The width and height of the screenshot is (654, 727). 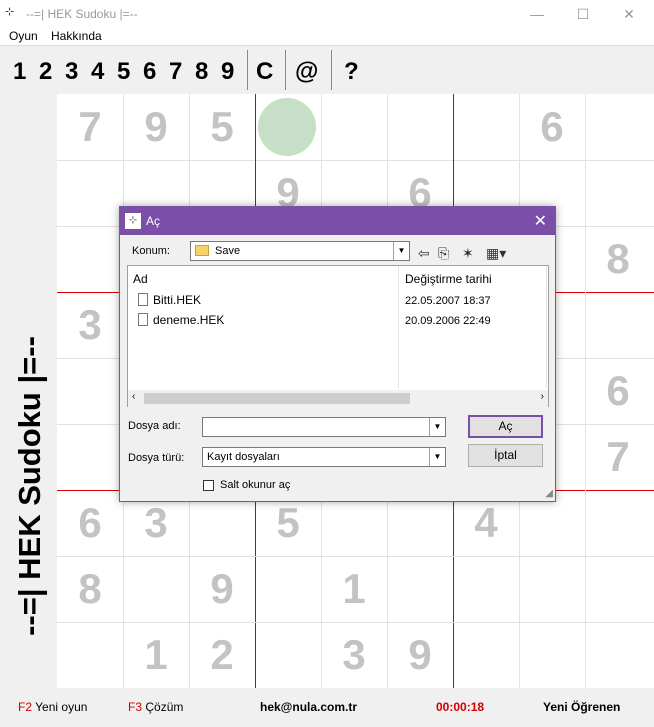 What do you see at coordinates (97, 72) in the screenshot?
I see `digit-4-button: 4` at bounding box center [97, 72].